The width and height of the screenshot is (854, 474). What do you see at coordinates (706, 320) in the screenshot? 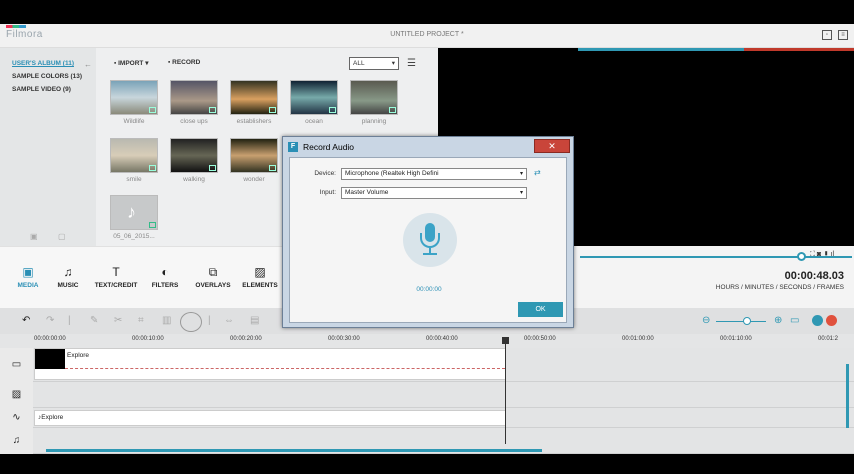
I see `zoom-out-icon: ⊖` at bounding box center [706, 320].